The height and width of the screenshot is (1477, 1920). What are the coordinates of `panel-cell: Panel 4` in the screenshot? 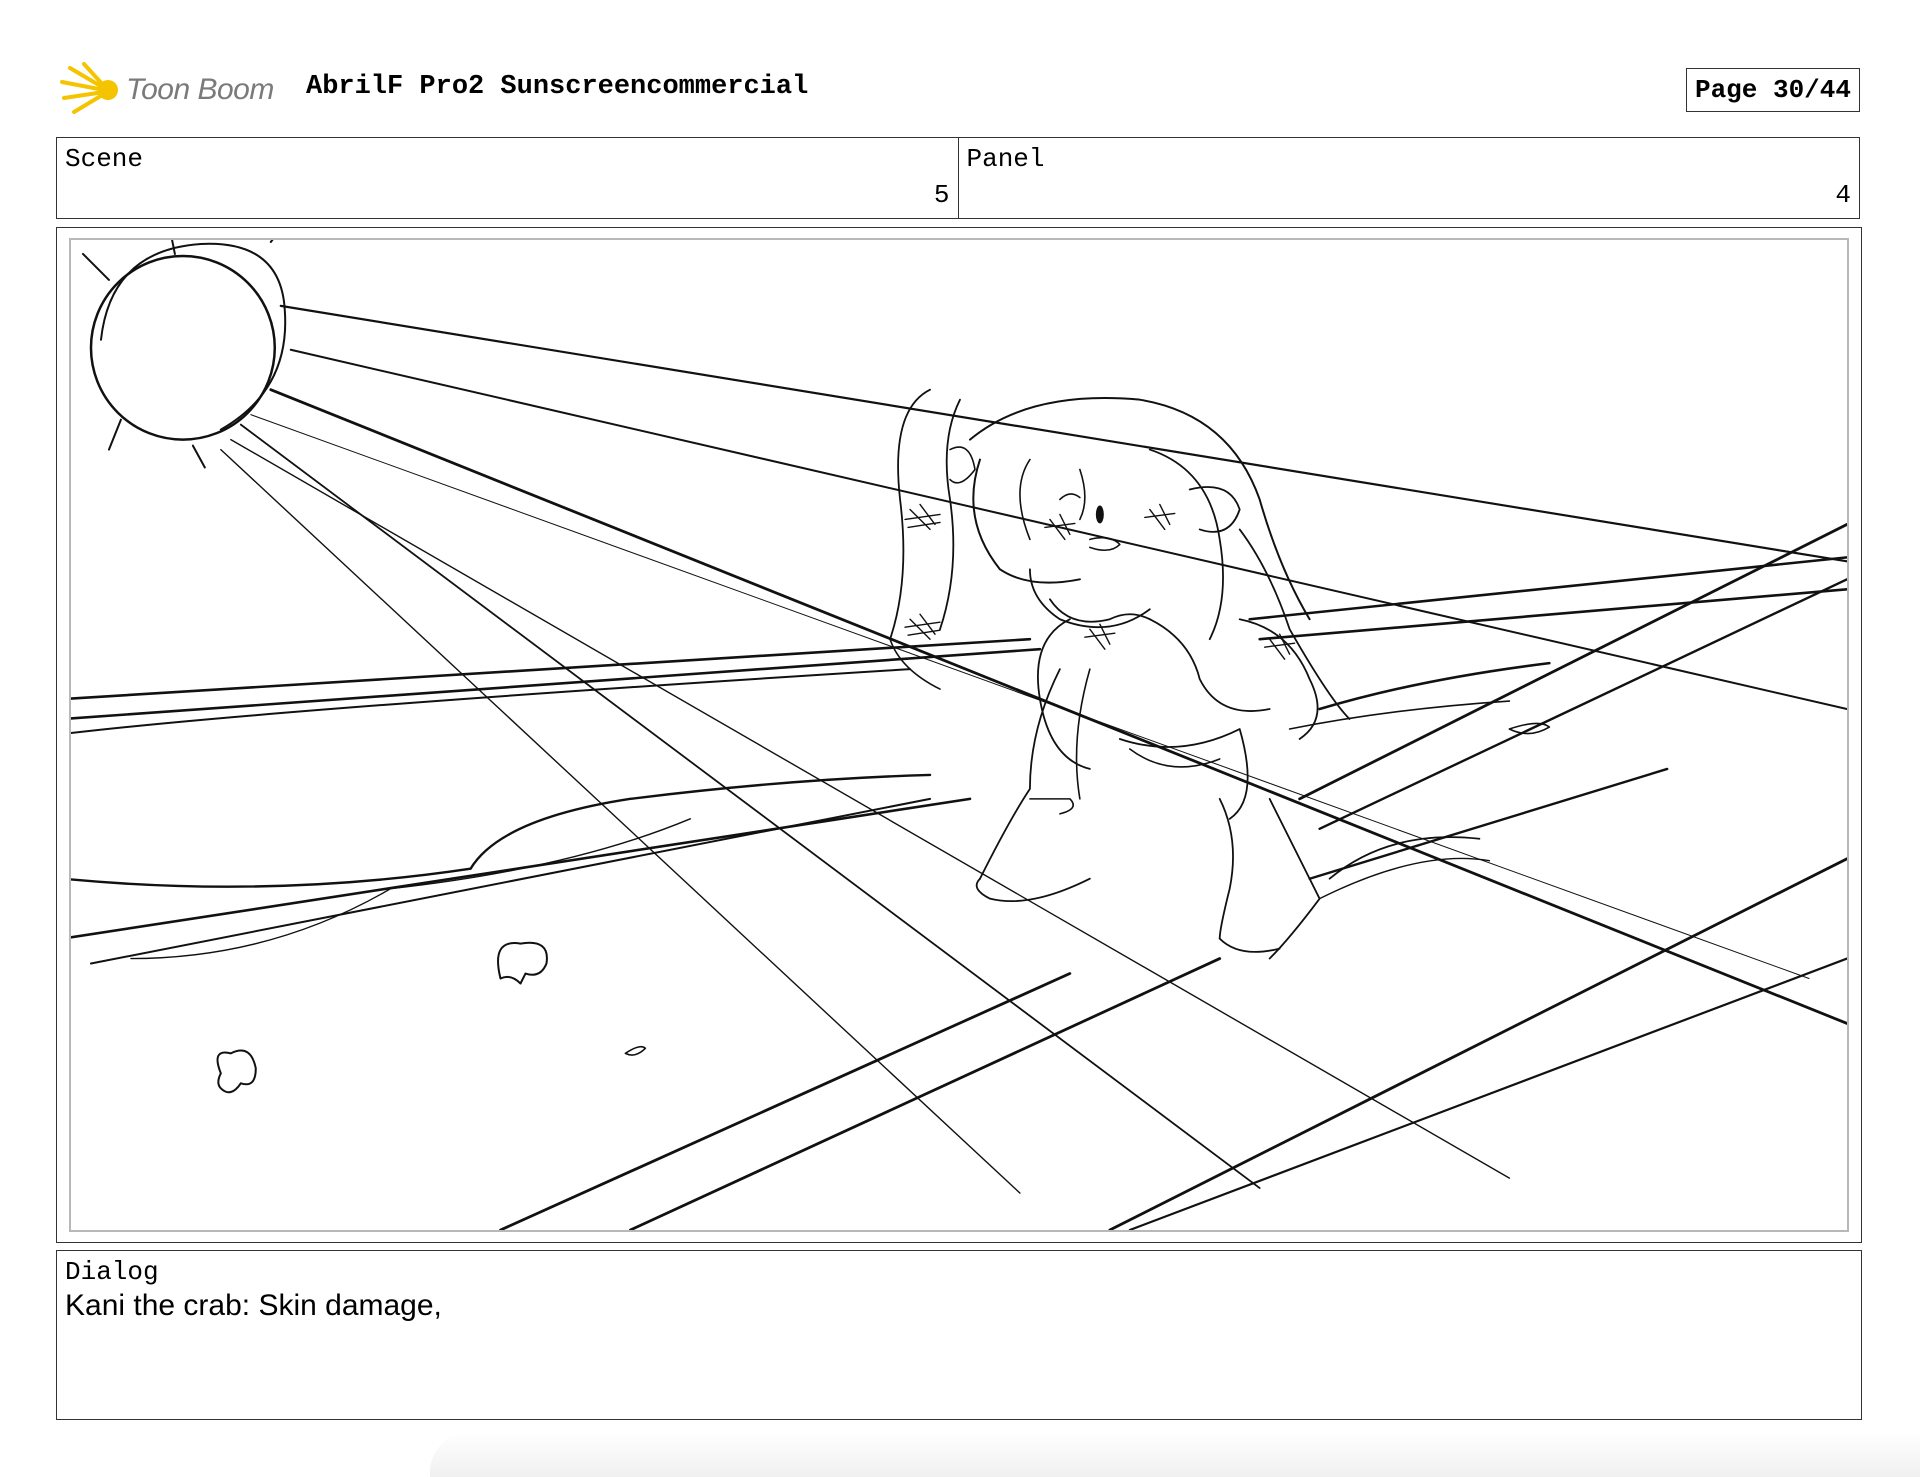 It's located at (1408, 178).